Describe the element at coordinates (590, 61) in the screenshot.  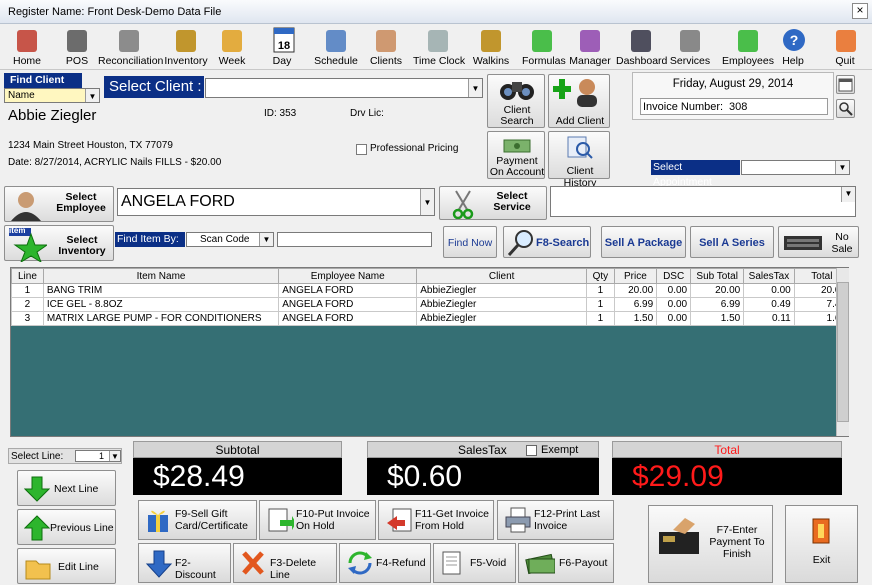
I see `toolbar-label: Manager` at that location.